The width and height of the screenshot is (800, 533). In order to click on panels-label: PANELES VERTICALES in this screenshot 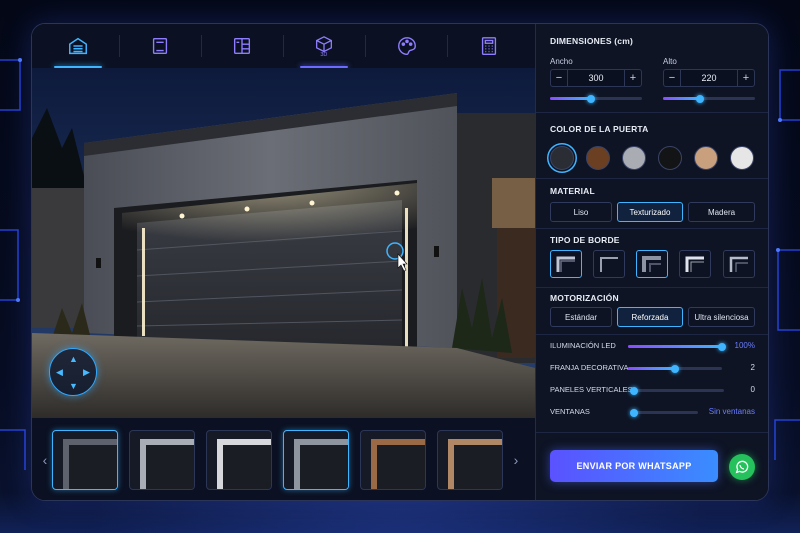, I will do `click(591, 389)`.